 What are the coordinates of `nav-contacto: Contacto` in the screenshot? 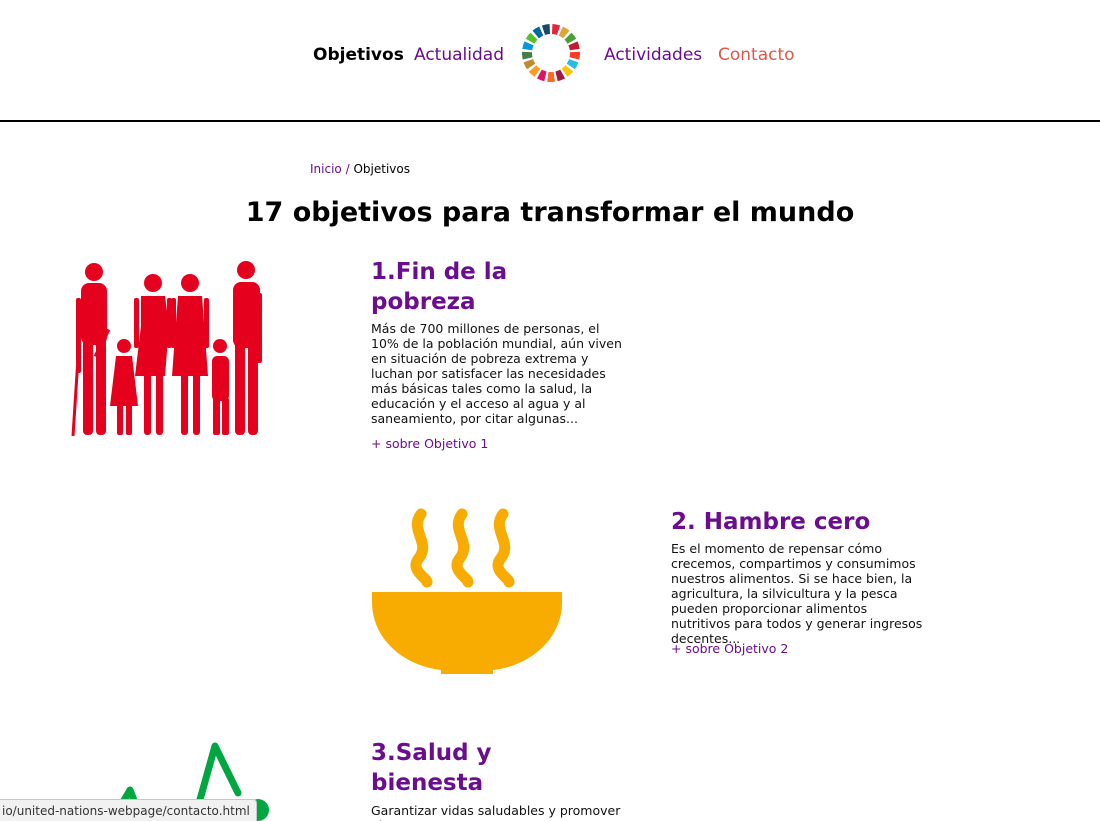 It's located at (756, 55).